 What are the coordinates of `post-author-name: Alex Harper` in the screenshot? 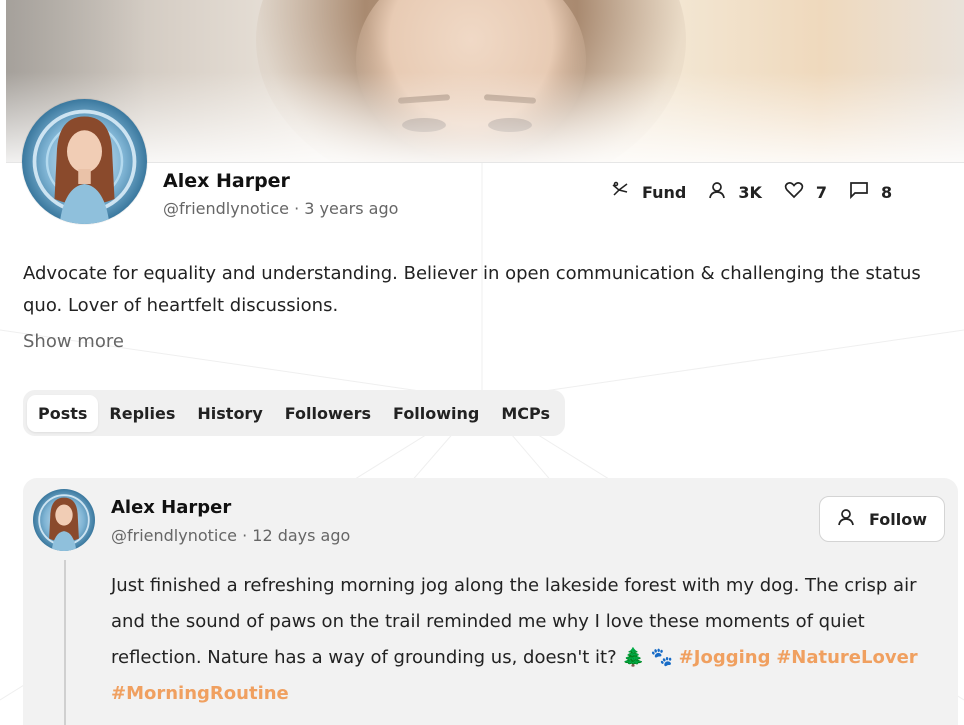 It's located at (171, 507).